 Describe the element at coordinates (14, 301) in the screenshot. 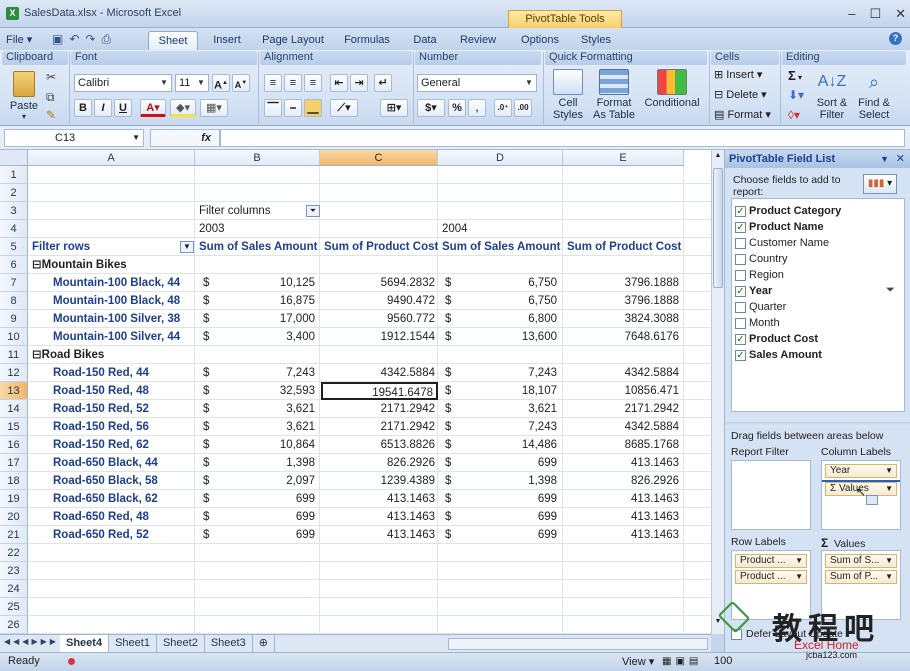

I see `row-header-8: 8` at that location.